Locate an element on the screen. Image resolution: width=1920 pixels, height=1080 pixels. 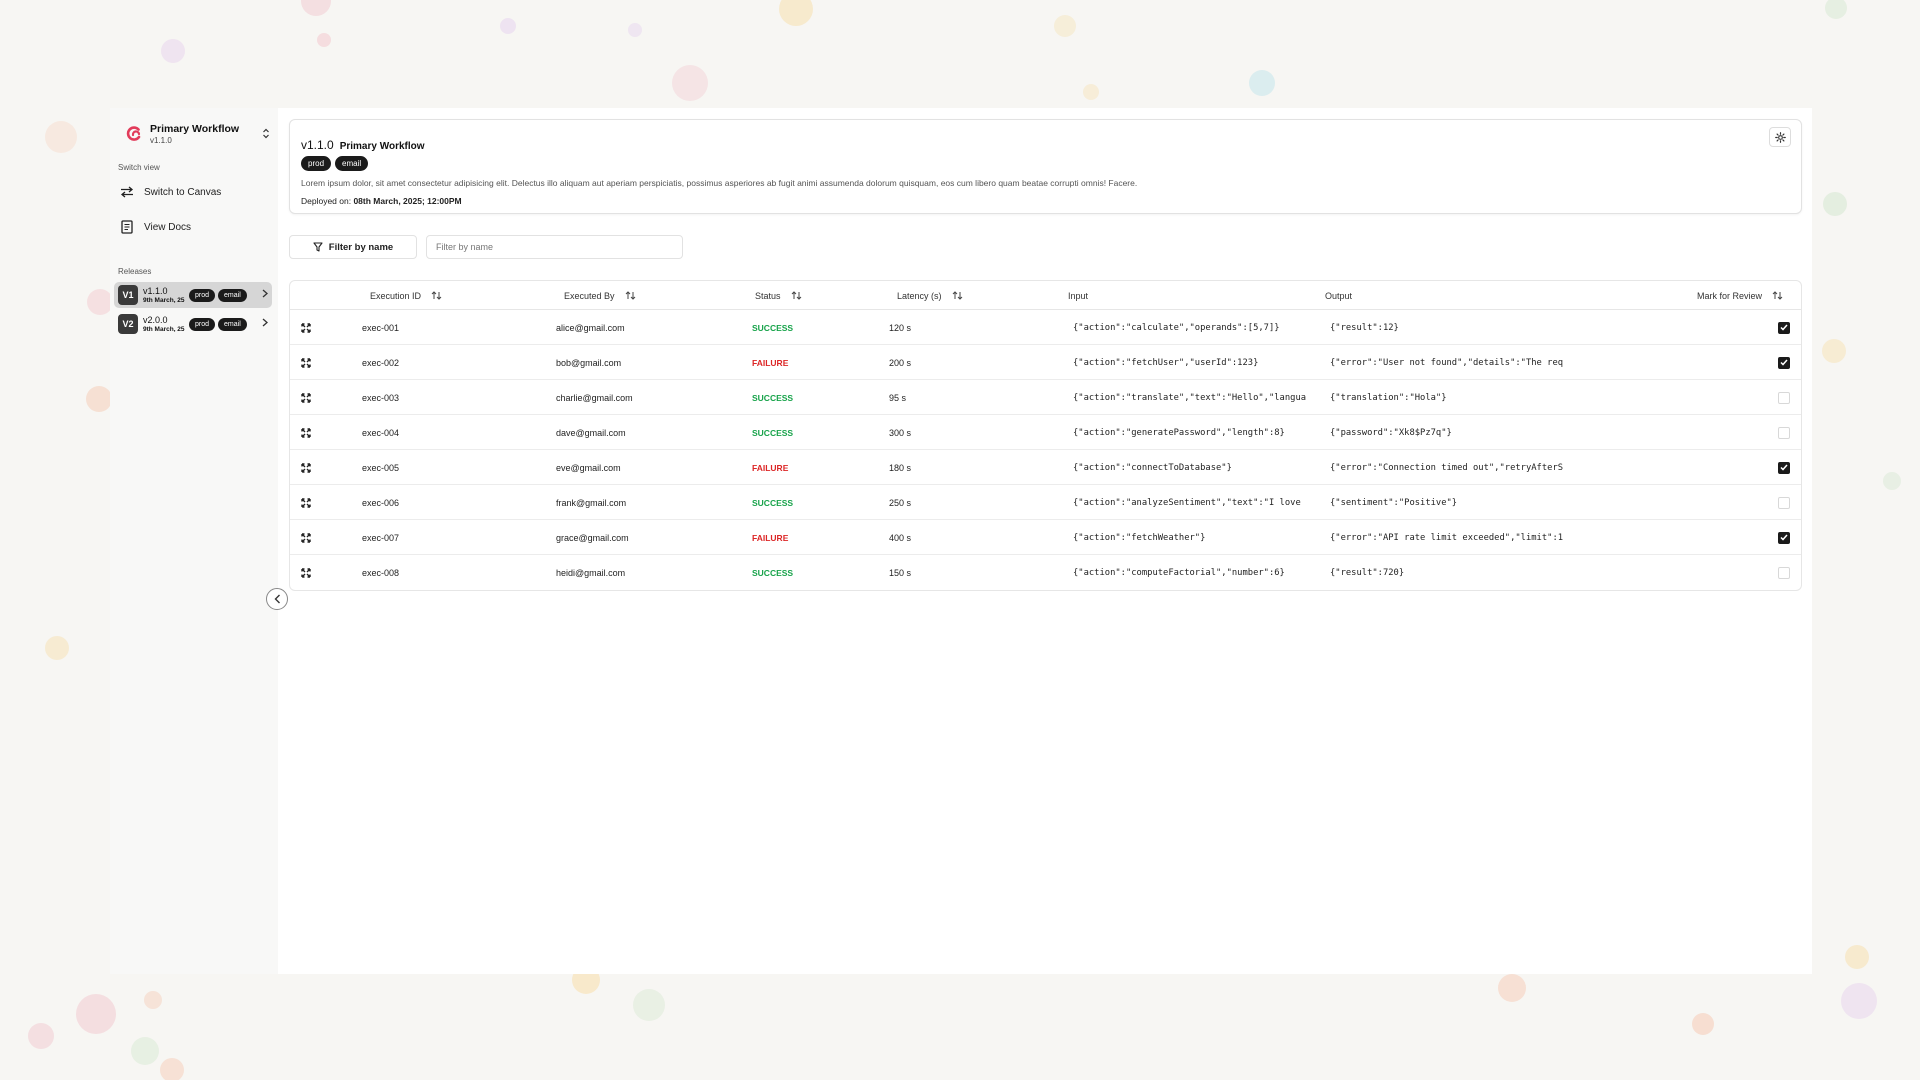
release-item-v1: V1 v1.1.0 9th March, 25 prod email is located at coordinates (193, 295).